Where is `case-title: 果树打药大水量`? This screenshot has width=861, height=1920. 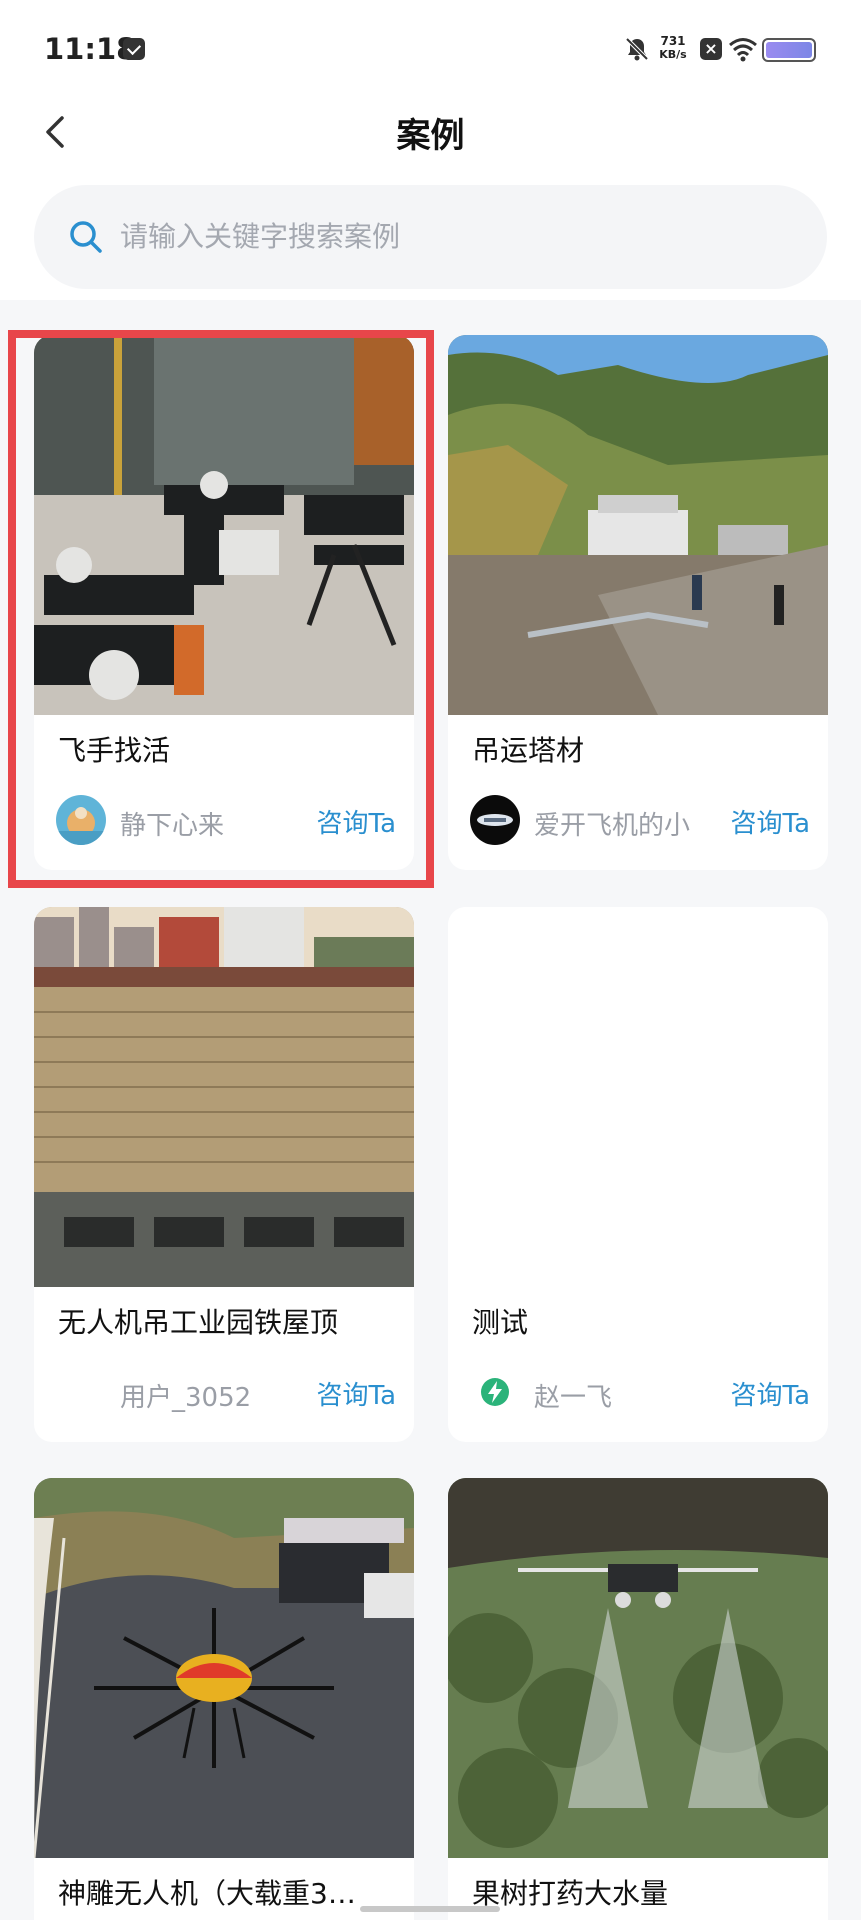 case-title: 果树打药大水量 is located at coordinates (570, 1893).